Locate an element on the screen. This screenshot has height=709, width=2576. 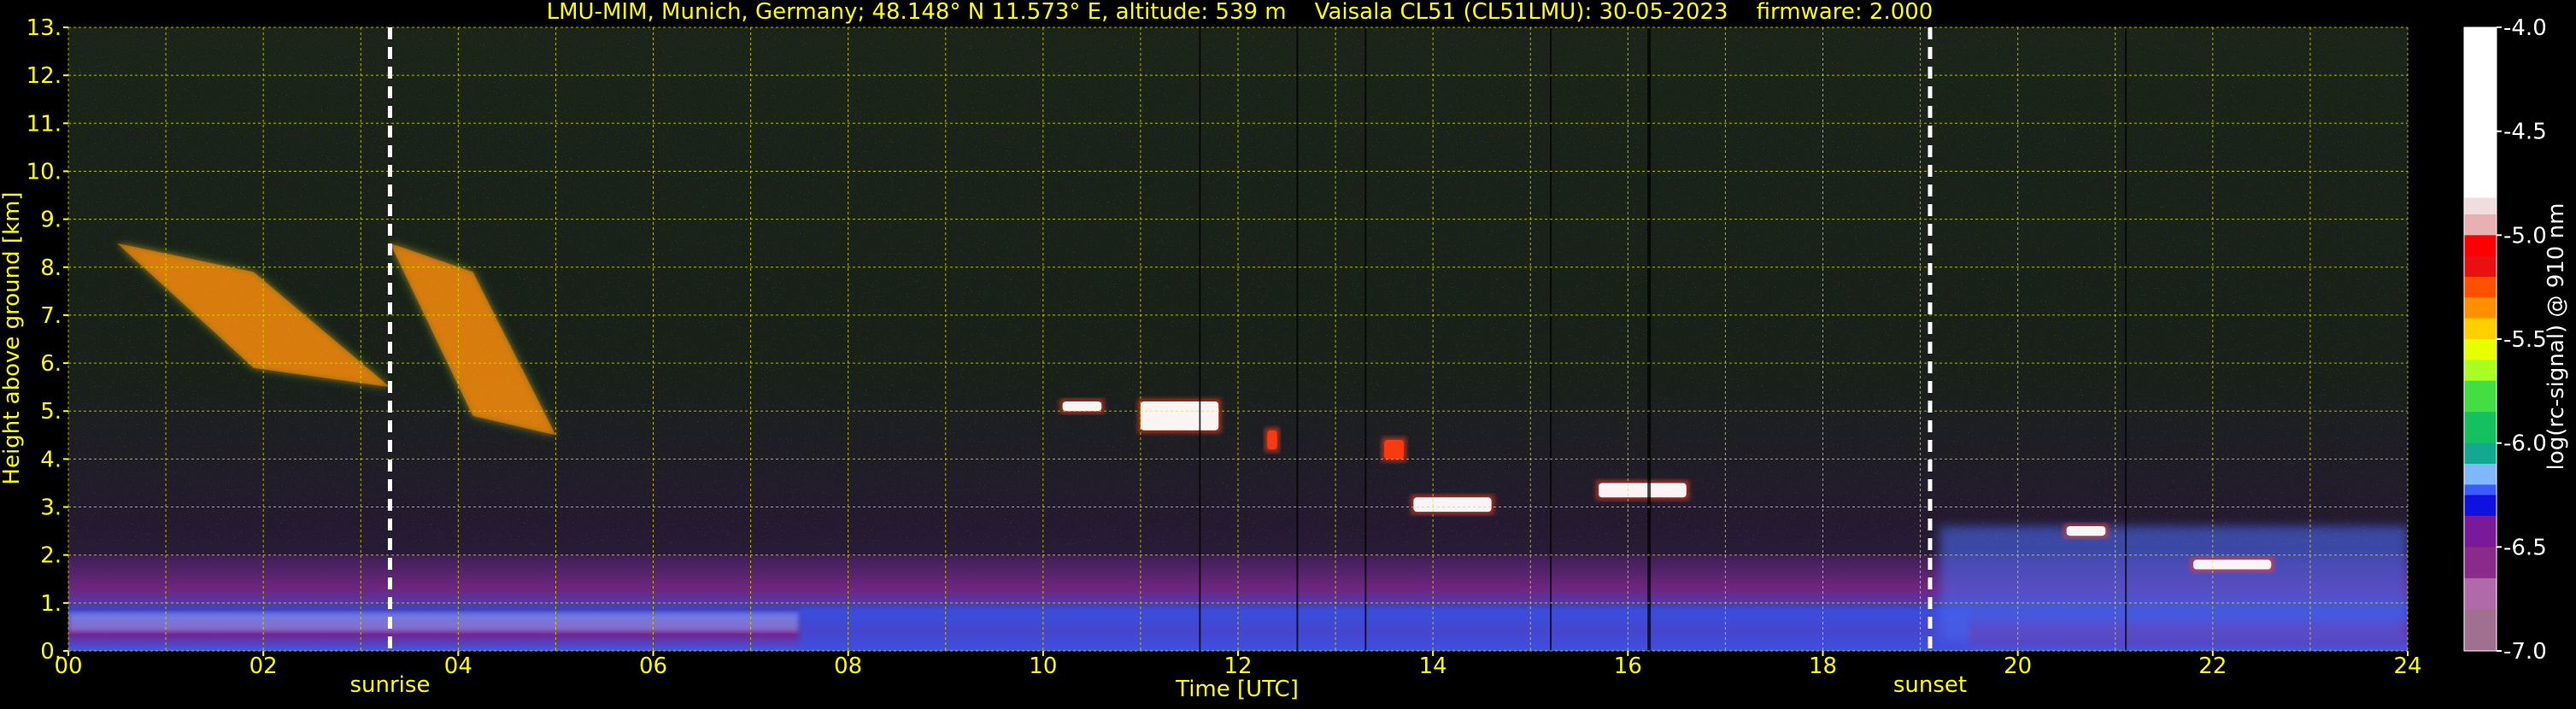
x-tick-label: 14 is located at coordinates (1433, 666).